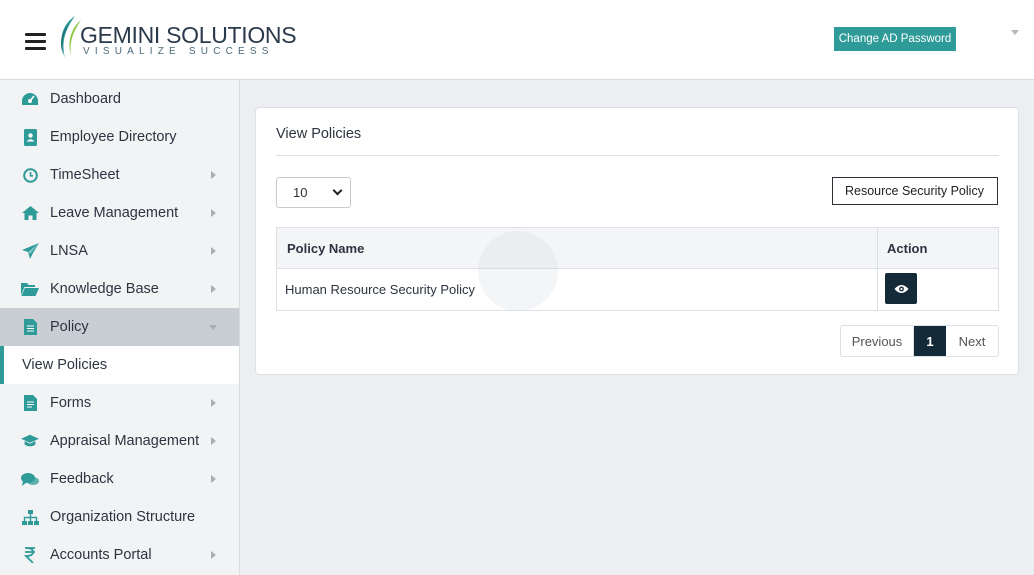 This screenshot has height=575, width=1034. What do you see at coordinates (877, 269) in the screenshot?
I see `column-separator` at bounding box center [877, 269].